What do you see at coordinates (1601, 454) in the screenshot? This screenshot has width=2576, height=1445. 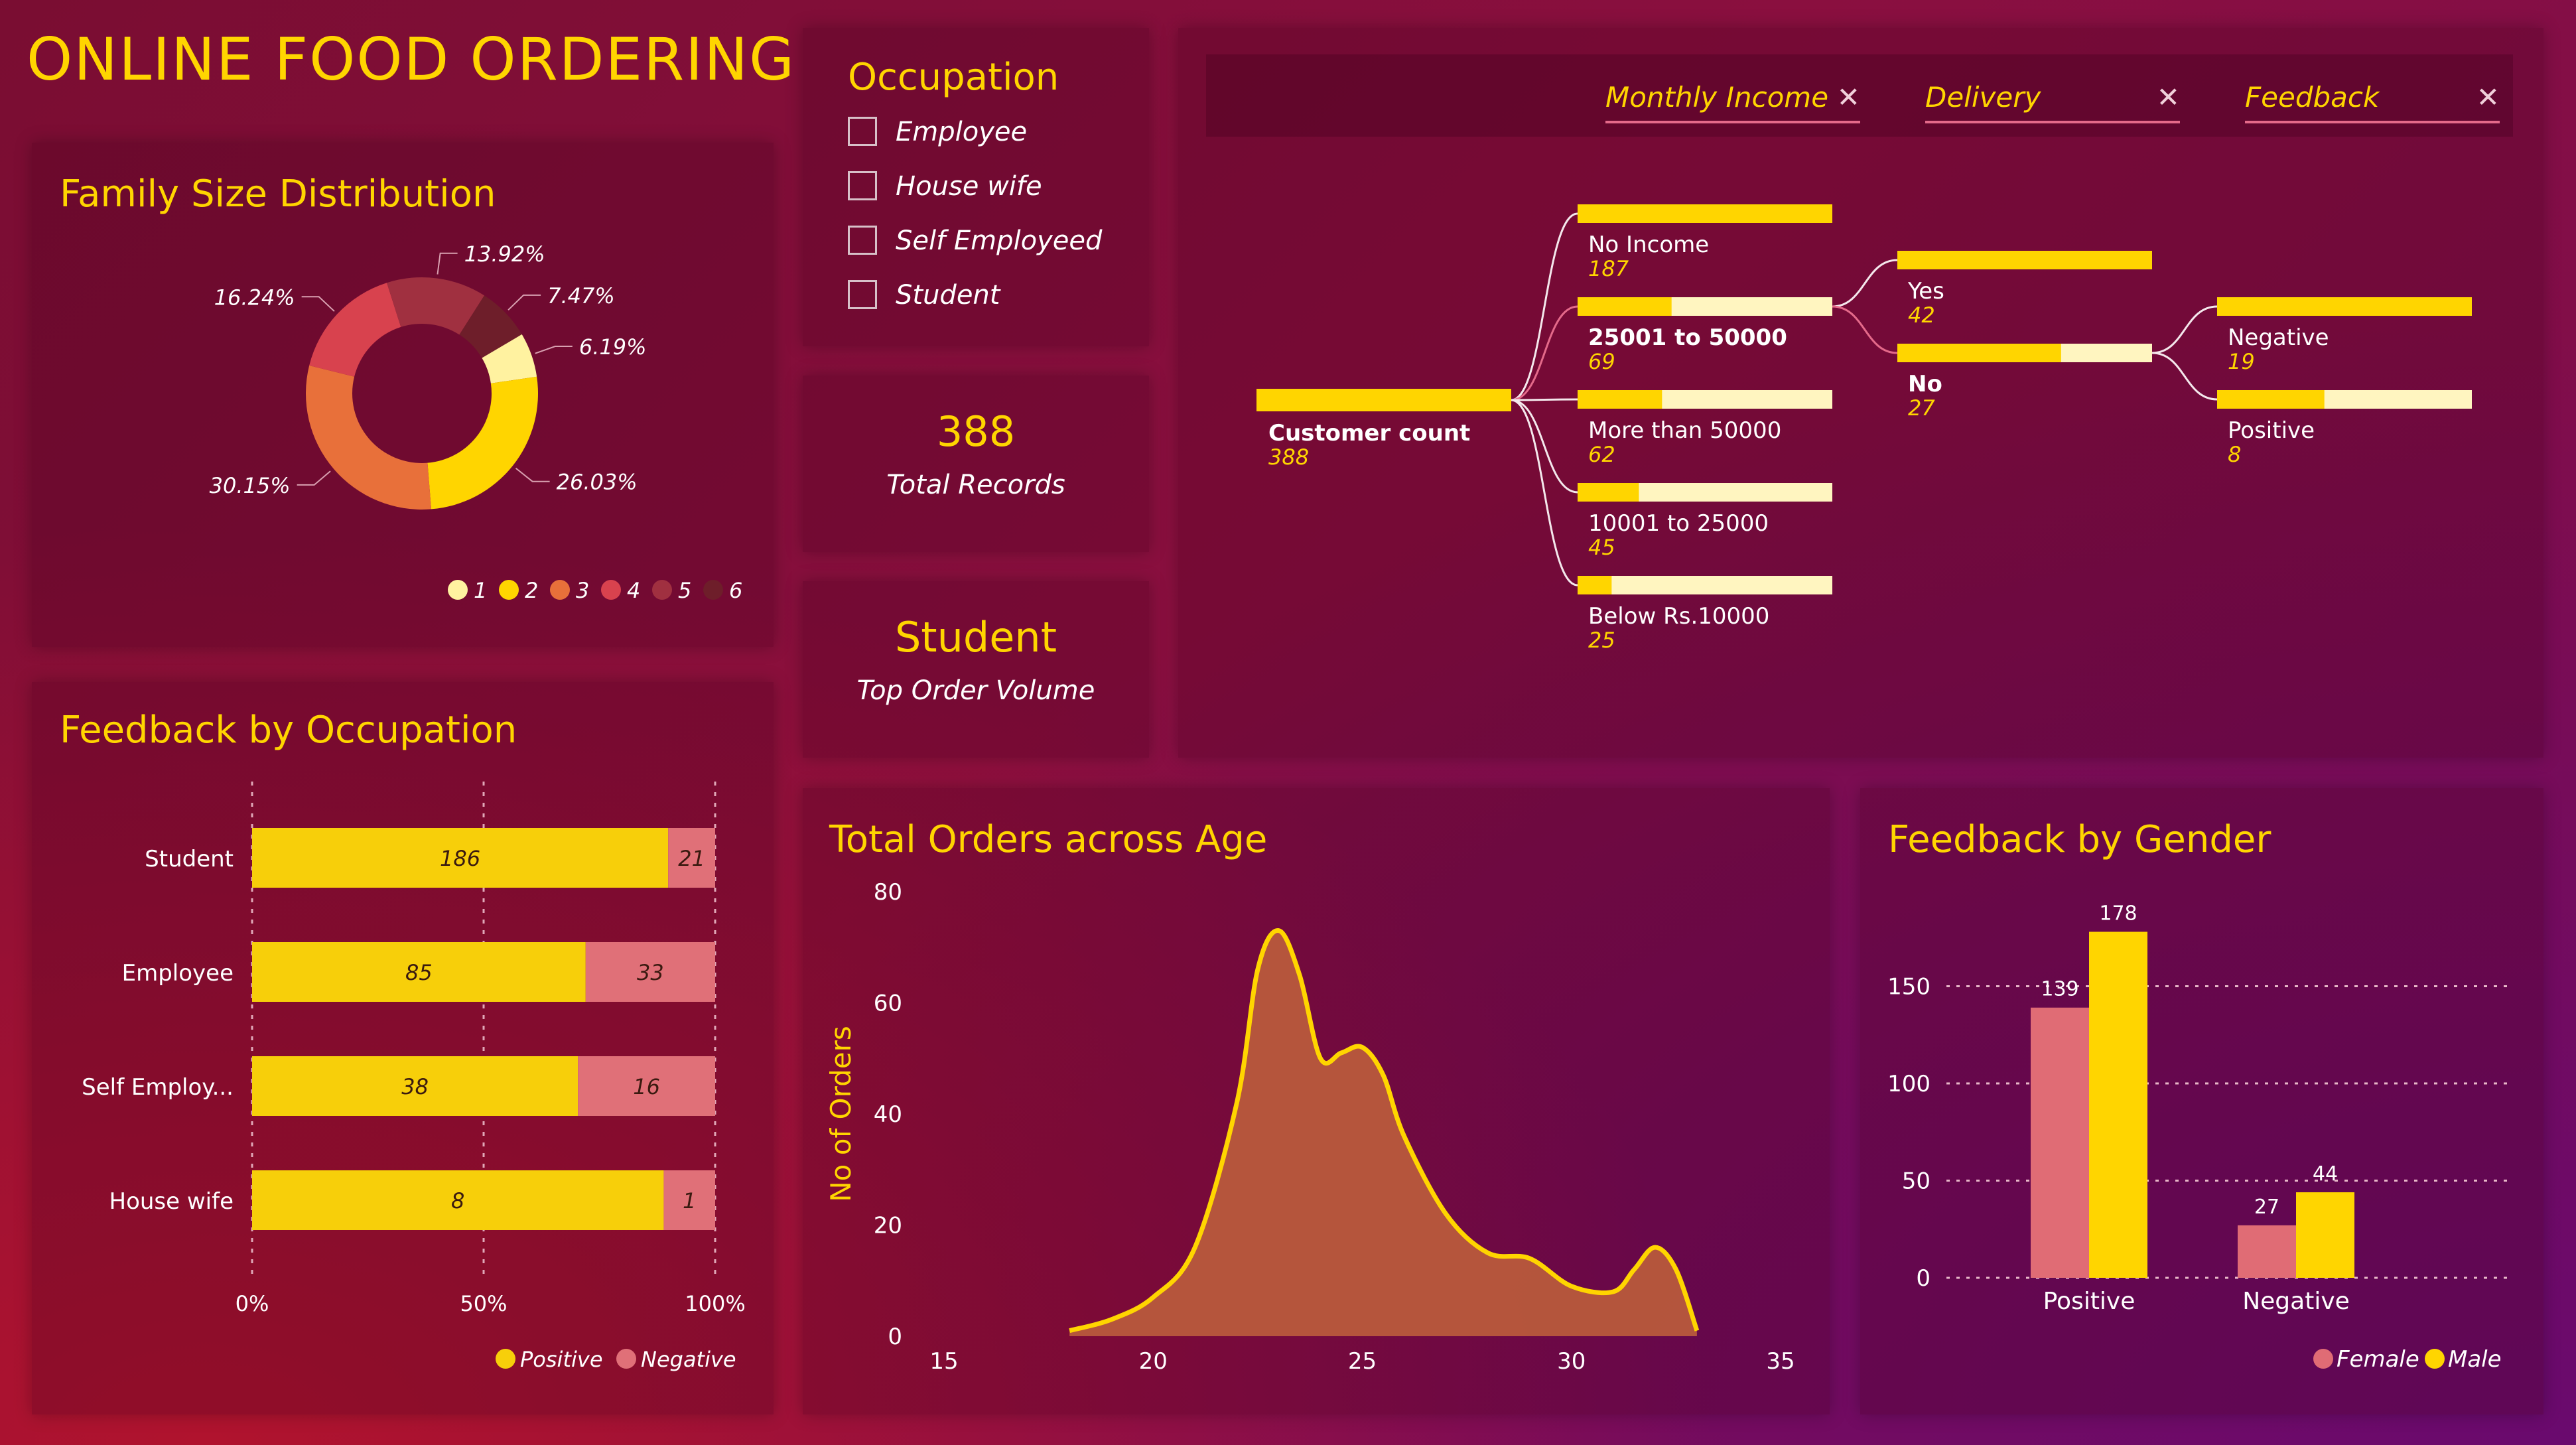 I see `tree-node-value: 62` at bounding box center [1601, 454].